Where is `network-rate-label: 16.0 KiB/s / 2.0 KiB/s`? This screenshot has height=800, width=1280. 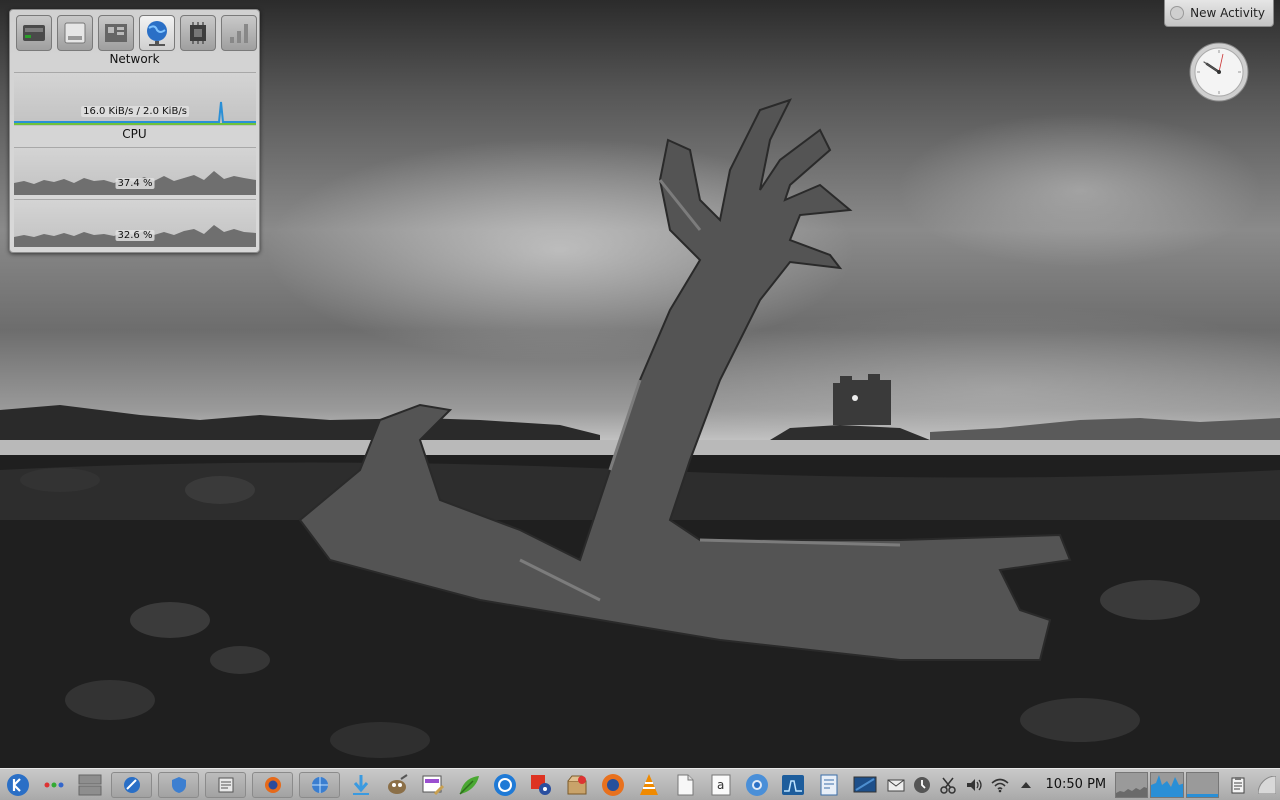 network-rate-label: 16.0 KiB/s / 2.0 KiB/s is located at coordinates (135, 111).